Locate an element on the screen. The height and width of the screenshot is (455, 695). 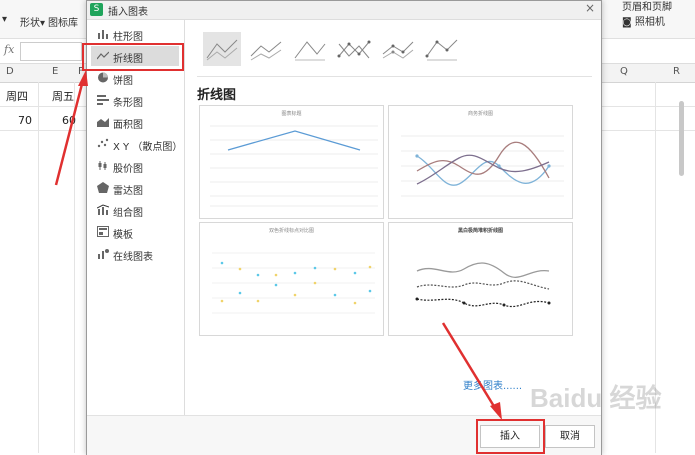
scatter-chart-icon is located at coordinates (103, 143).